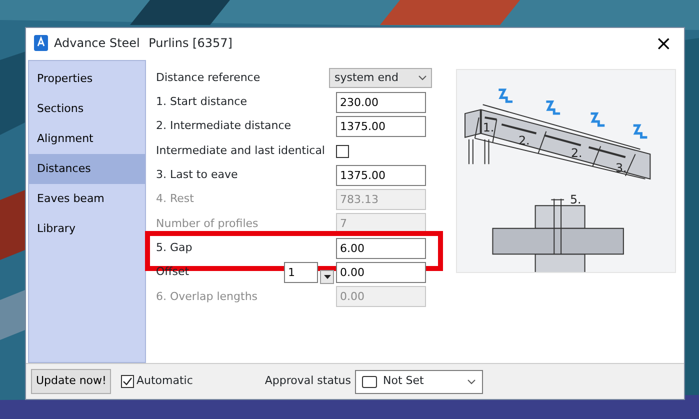 This screenshot has width=699, height=419. Describe the element at coordinates (381, 248) in the screenshot. I see `input-field: 6.00` at that location.